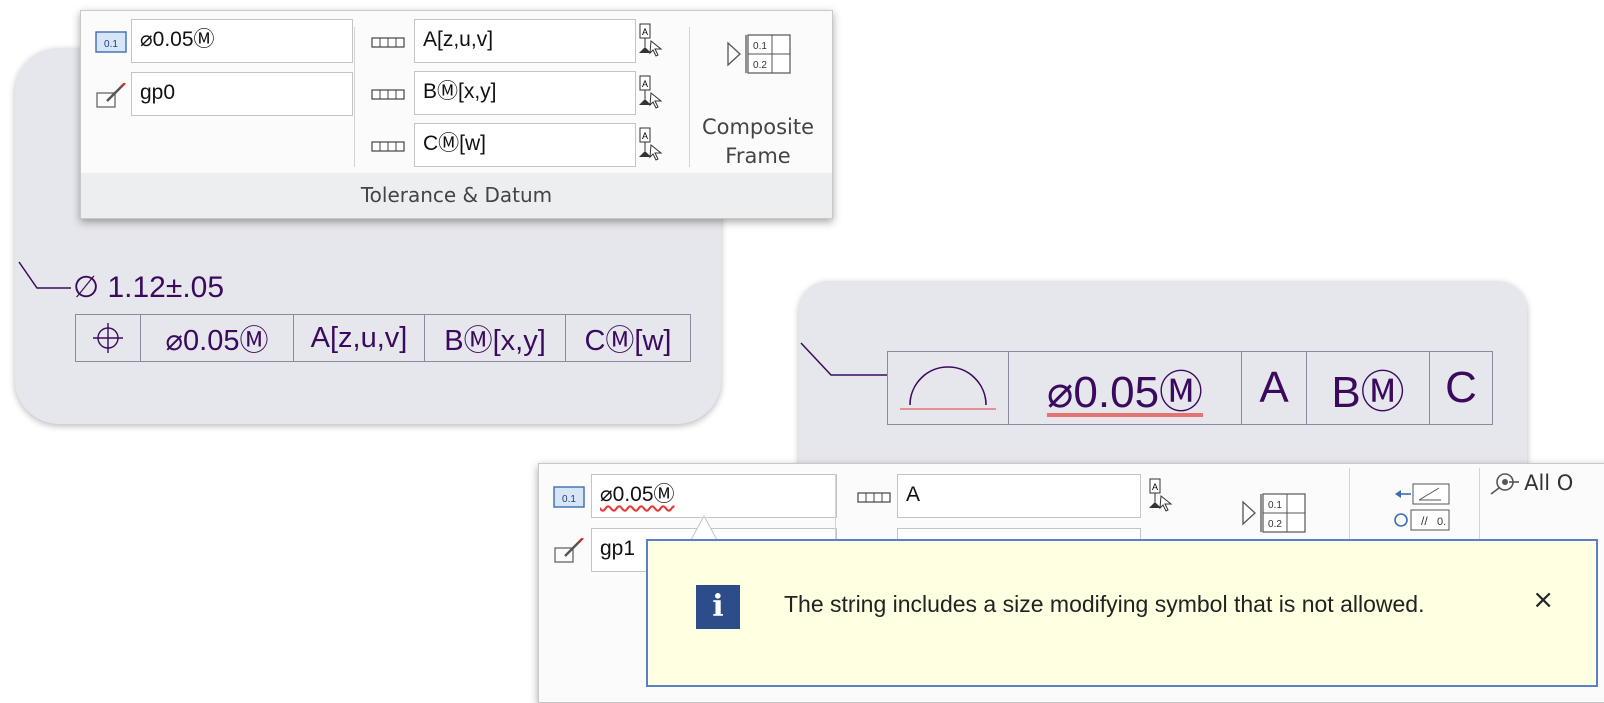 Image resolution: width=1604 pixels, height=703 pixels. What do you see at coordinates (758, 127) in the screenshot?
I see `composite-frame-label-line1: Composite` at bounding box center [758, 127].